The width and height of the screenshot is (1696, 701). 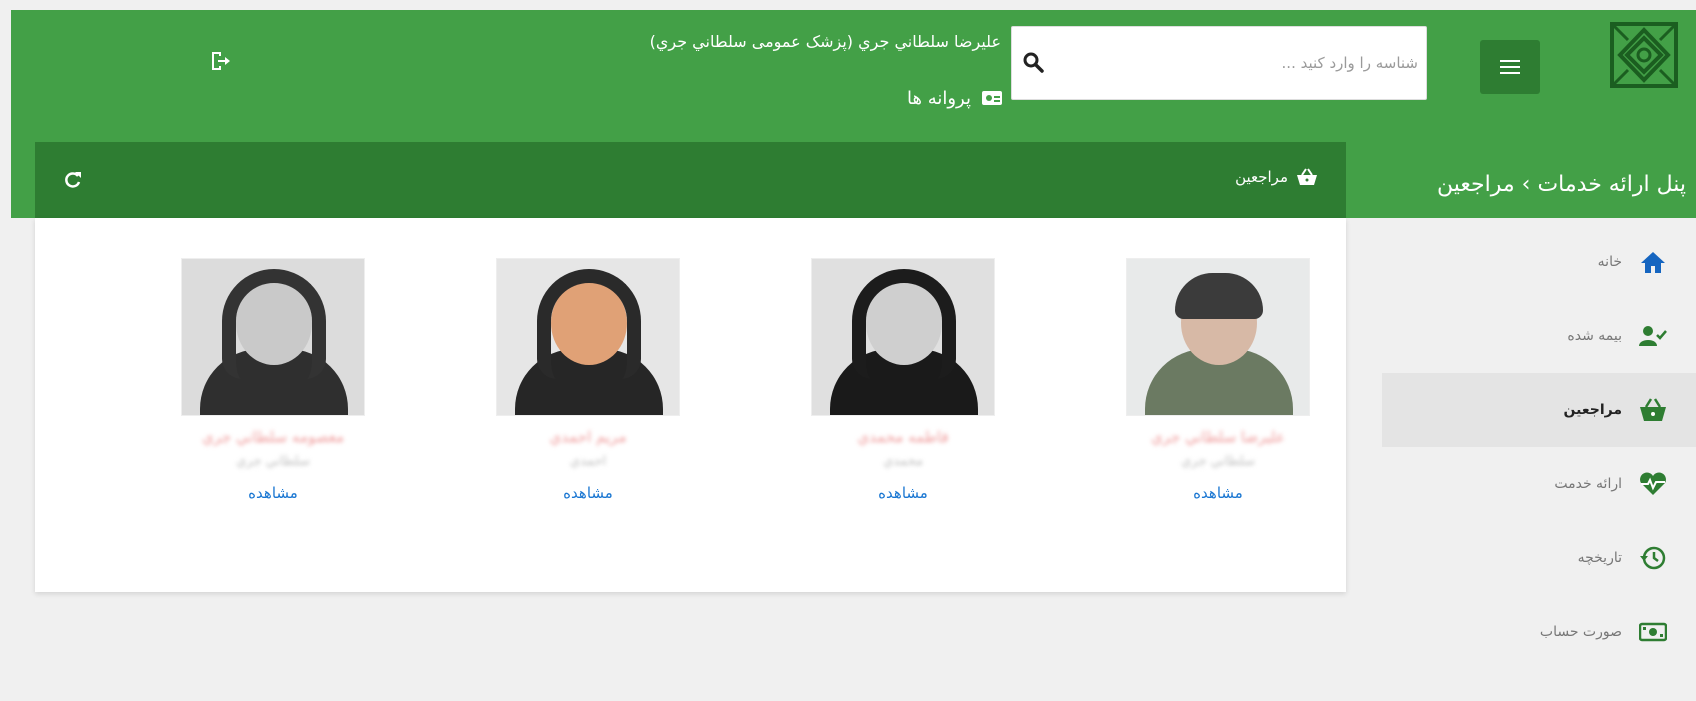 I want to click on logo-icon, so click(x=1644, y=55).